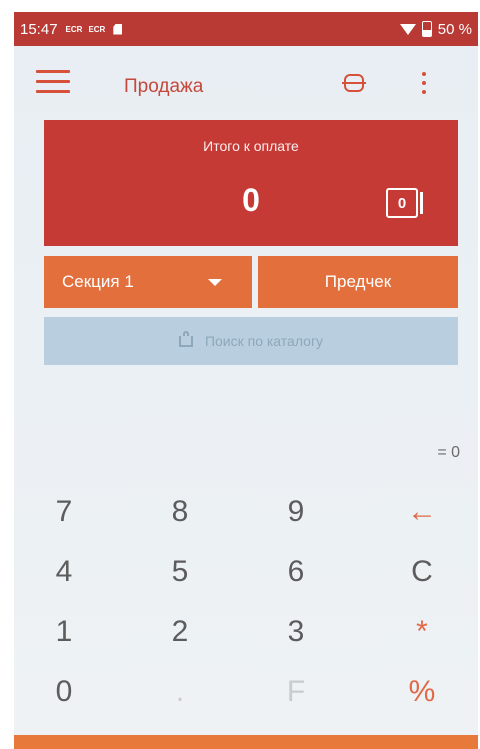 The image size is (480, 749). Describe the element at coordinates (448, 452) in the screenshot. I see `calculation-expression: = 0` at that location.